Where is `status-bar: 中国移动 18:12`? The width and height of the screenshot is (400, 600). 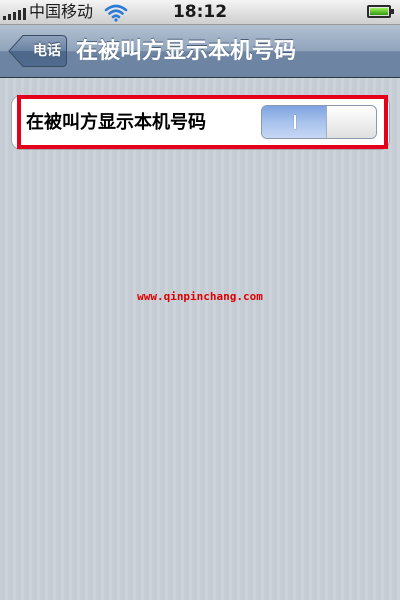
status-bar: 中国移动 18:12 is located at coordinates (200, 12).